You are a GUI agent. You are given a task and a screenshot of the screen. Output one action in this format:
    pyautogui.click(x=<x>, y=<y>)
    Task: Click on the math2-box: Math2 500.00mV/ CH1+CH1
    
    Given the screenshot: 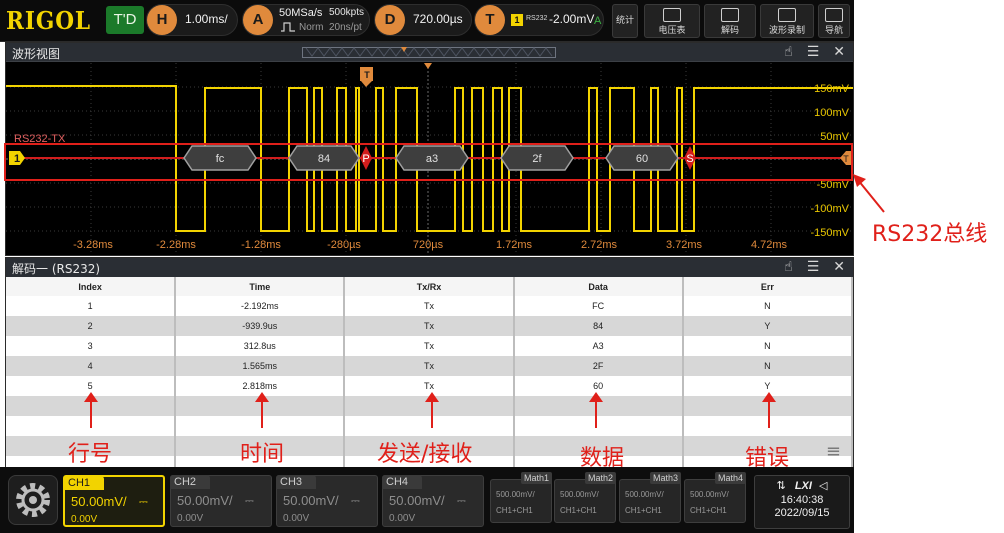 What is the action you would take?
    pyautogui.click(x=585, y=497)
    